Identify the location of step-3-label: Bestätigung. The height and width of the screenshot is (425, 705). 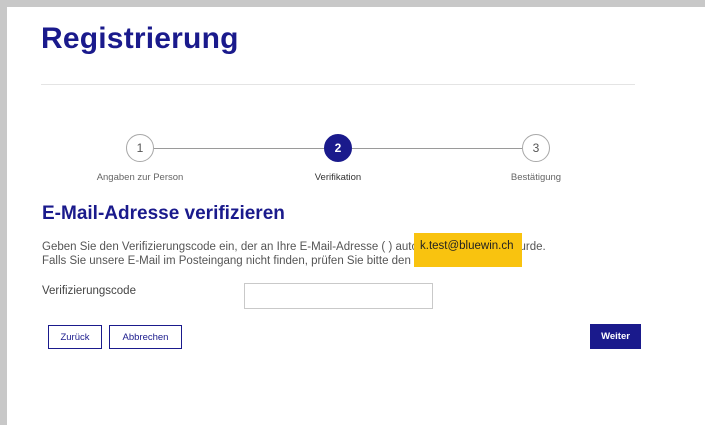
(536, 177).